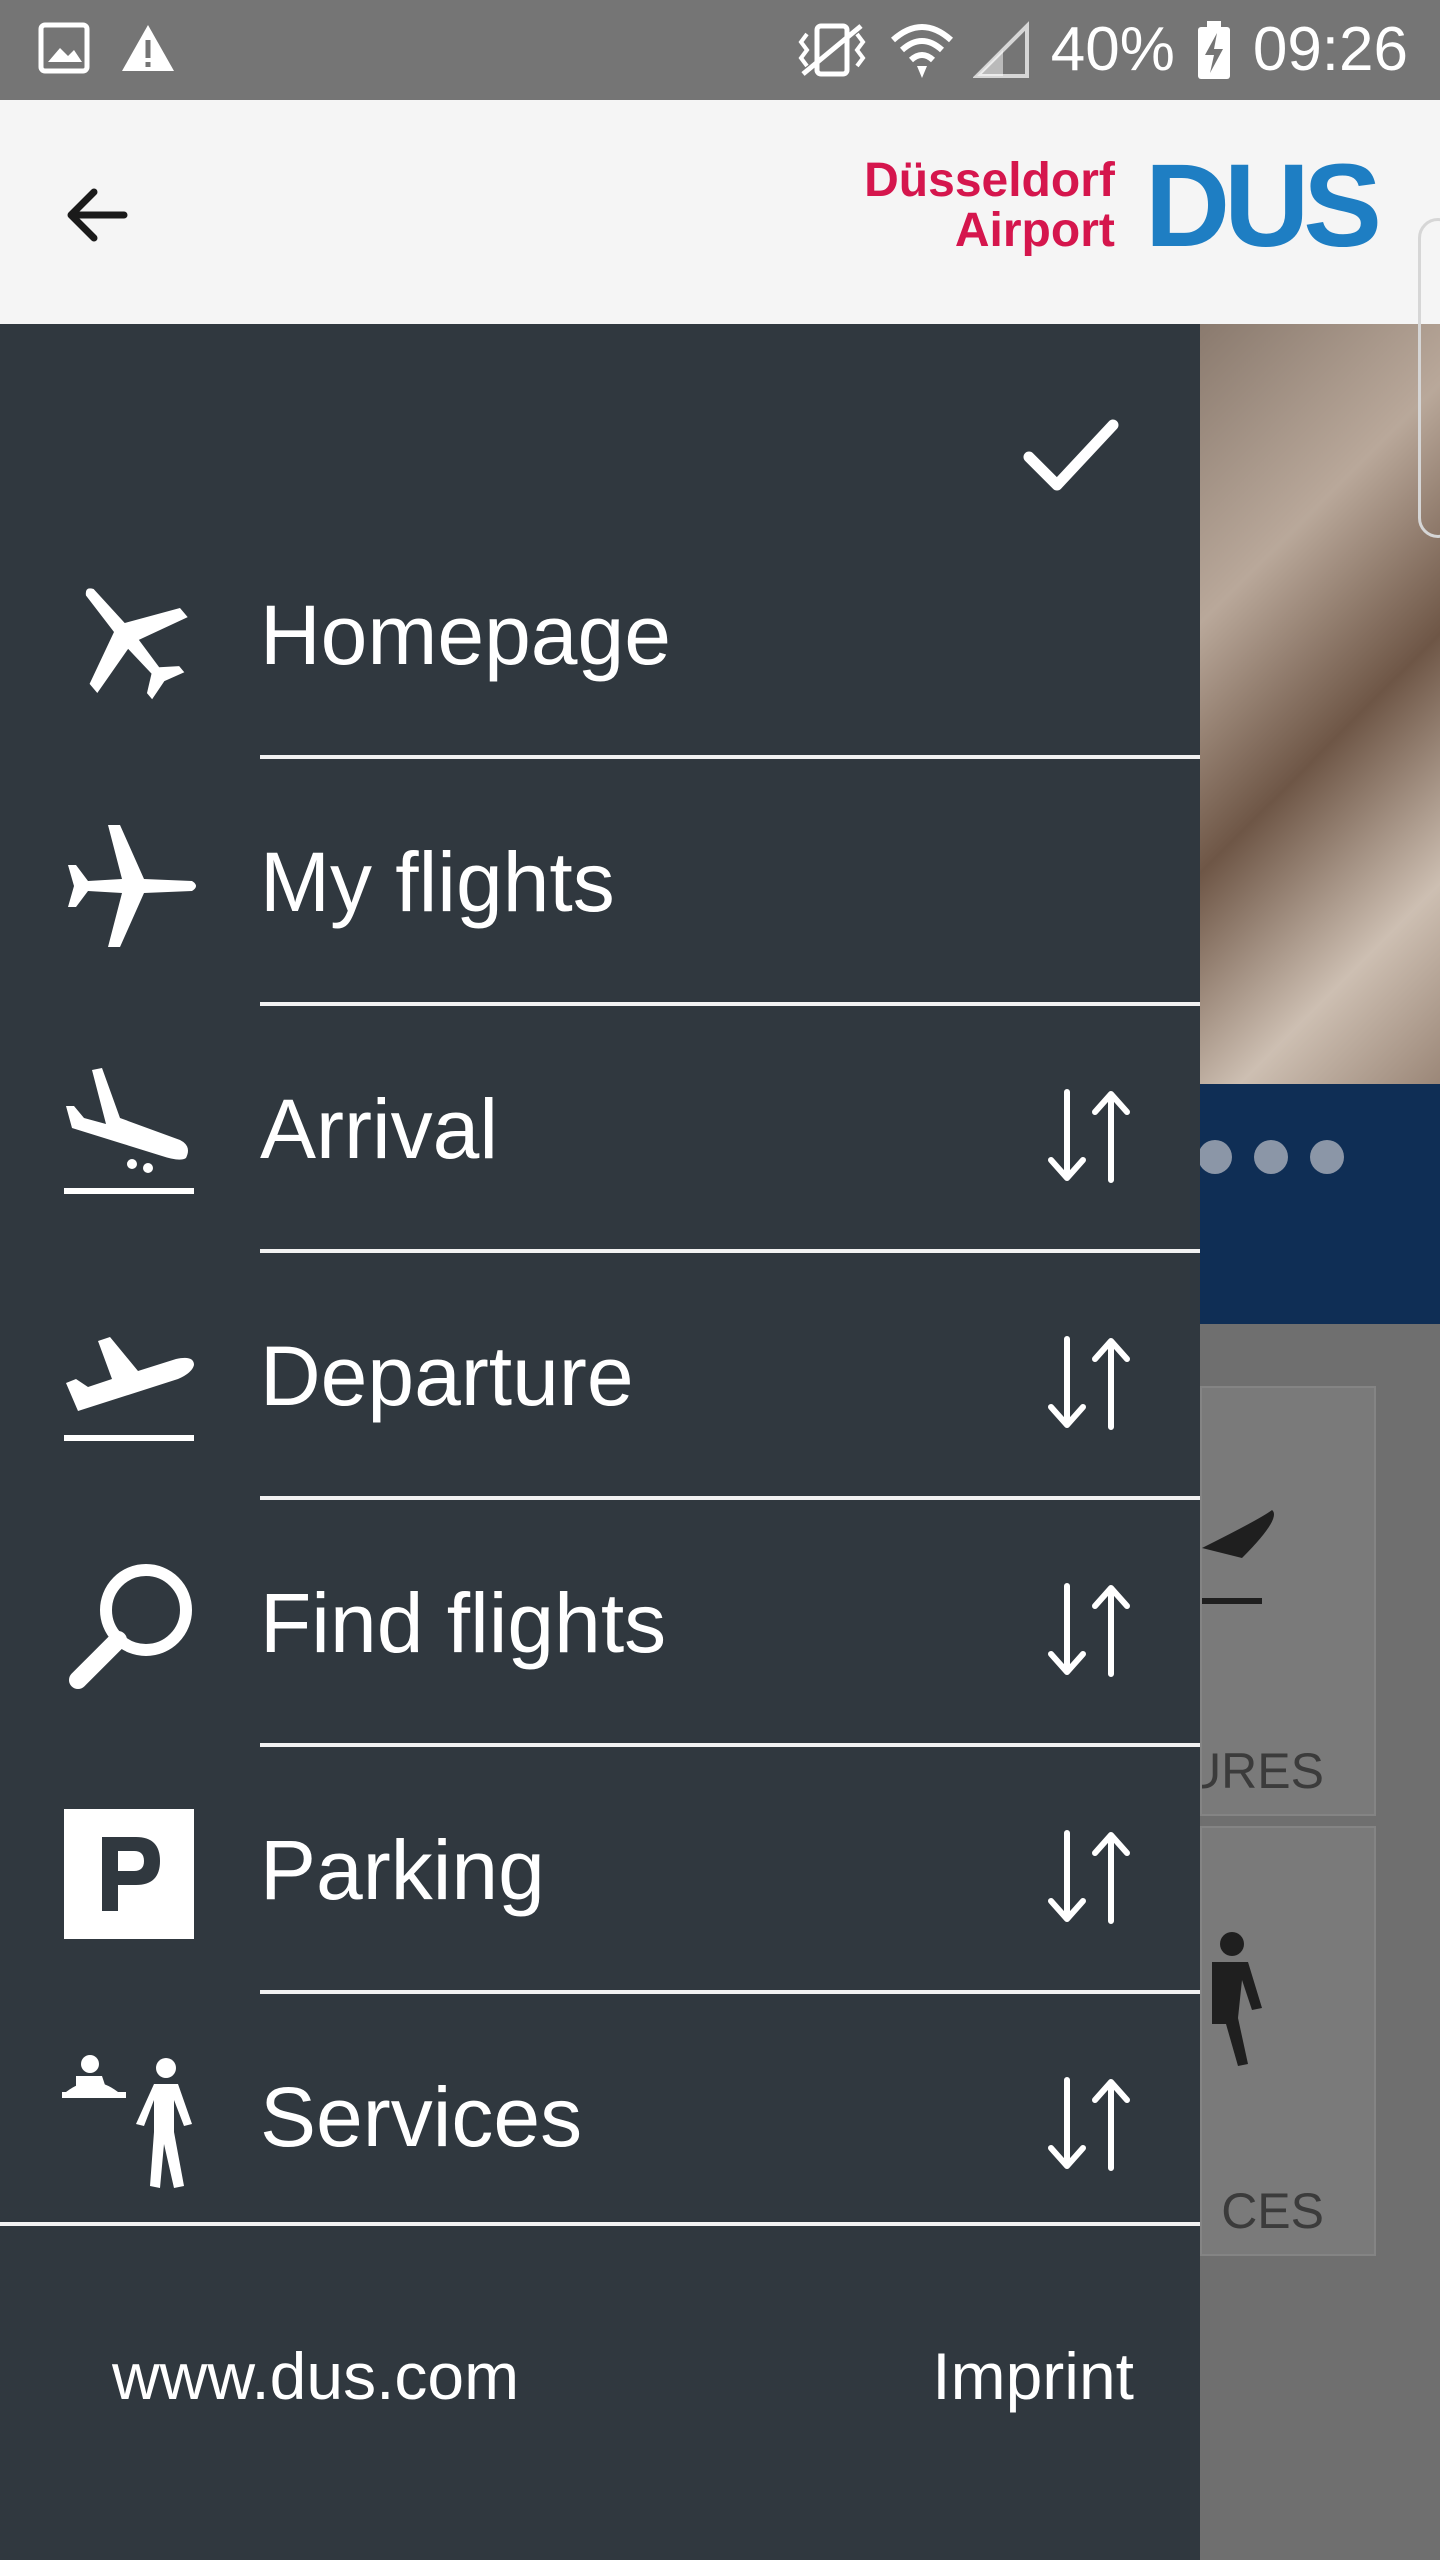 Image resolution: width=1440 pixels, height=2560 pixels. I want to click on menu-item-parking: Parking, so click(600, 1870).